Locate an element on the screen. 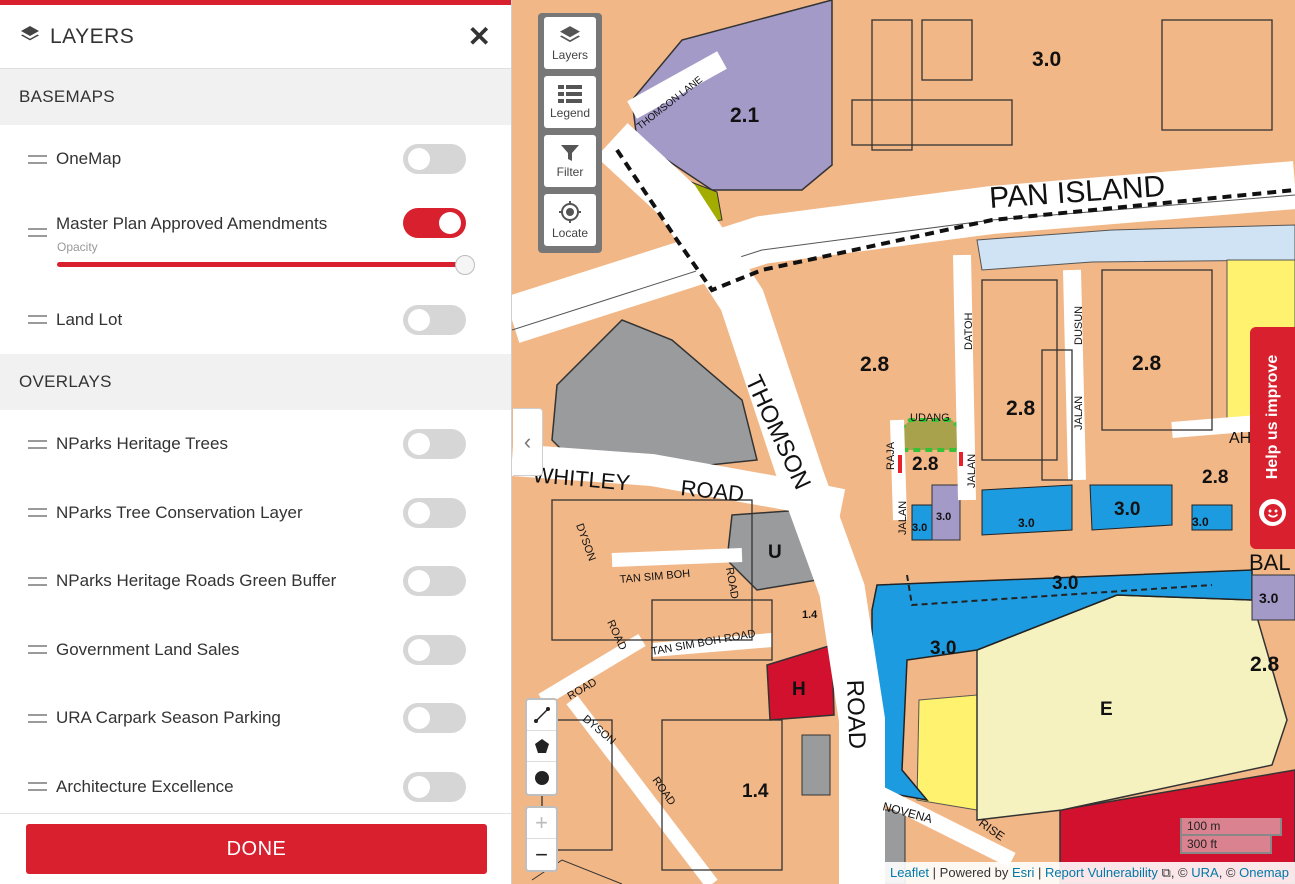 The height and width of the screenshot is (884, 1295). leaflet-link: Leaflet is located at coordinates (909, 872).